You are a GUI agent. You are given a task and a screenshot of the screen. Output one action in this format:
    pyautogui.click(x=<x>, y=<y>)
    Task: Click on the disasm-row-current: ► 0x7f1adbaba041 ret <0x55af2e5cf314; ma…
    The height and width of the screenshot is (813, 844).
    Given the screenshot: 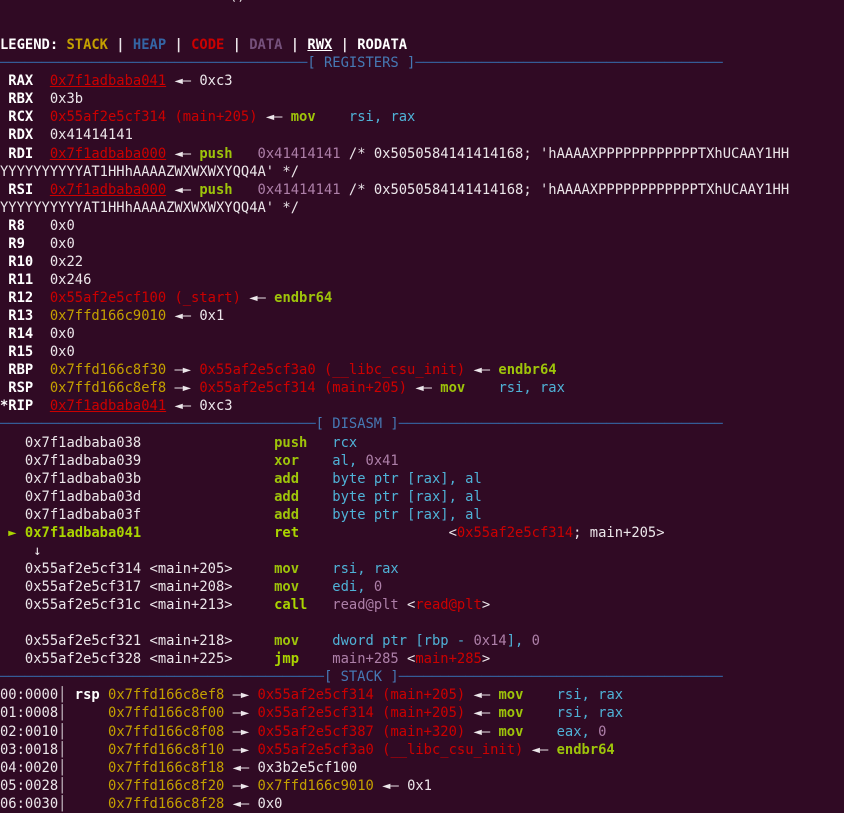 What is the action you would take?
    pyautogui.click(x=422, y=533)
    